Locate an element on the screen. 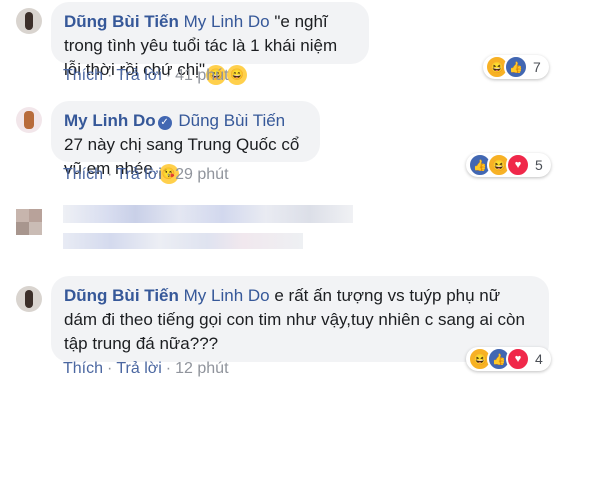  grinning-face-icon: 😄 is located at coordinates (237, 75).